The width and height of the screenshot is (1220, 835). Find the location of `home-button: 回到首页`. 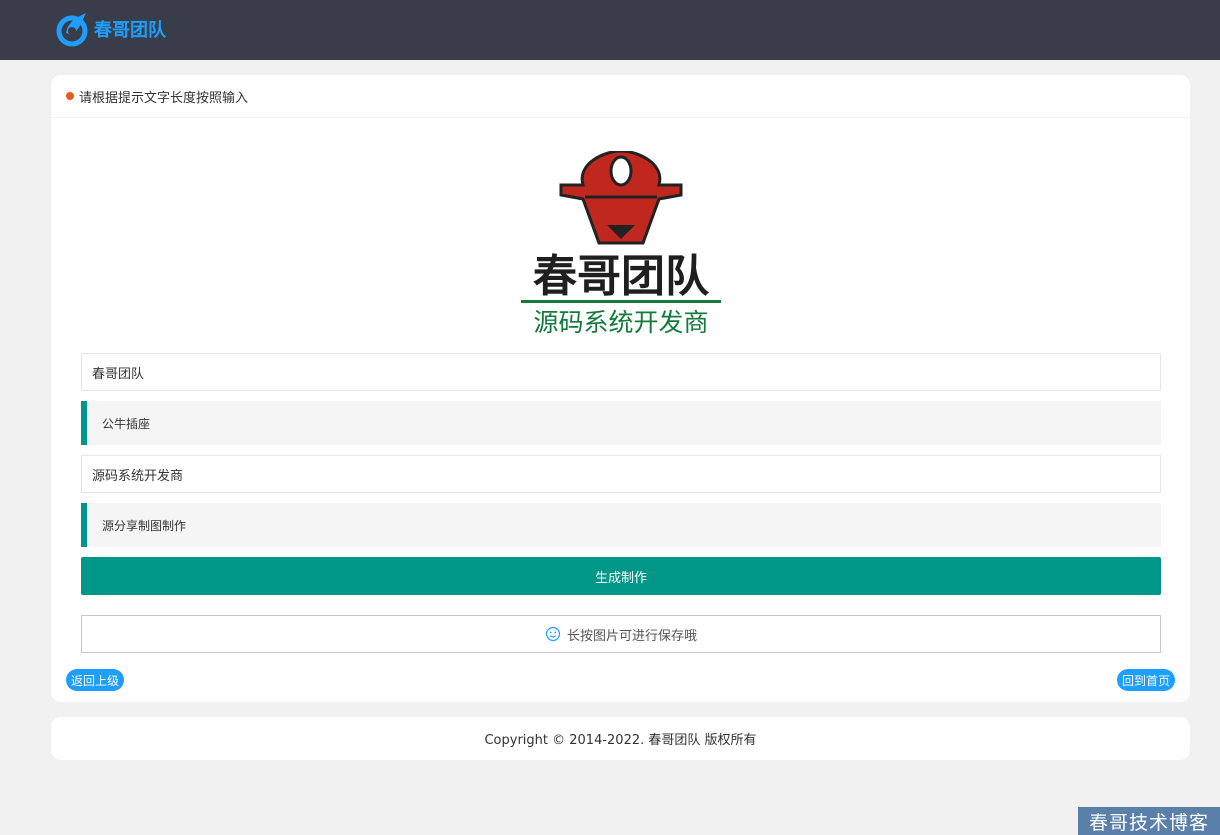

home-button: 回到首页 is located at coordinates (1145, 680).